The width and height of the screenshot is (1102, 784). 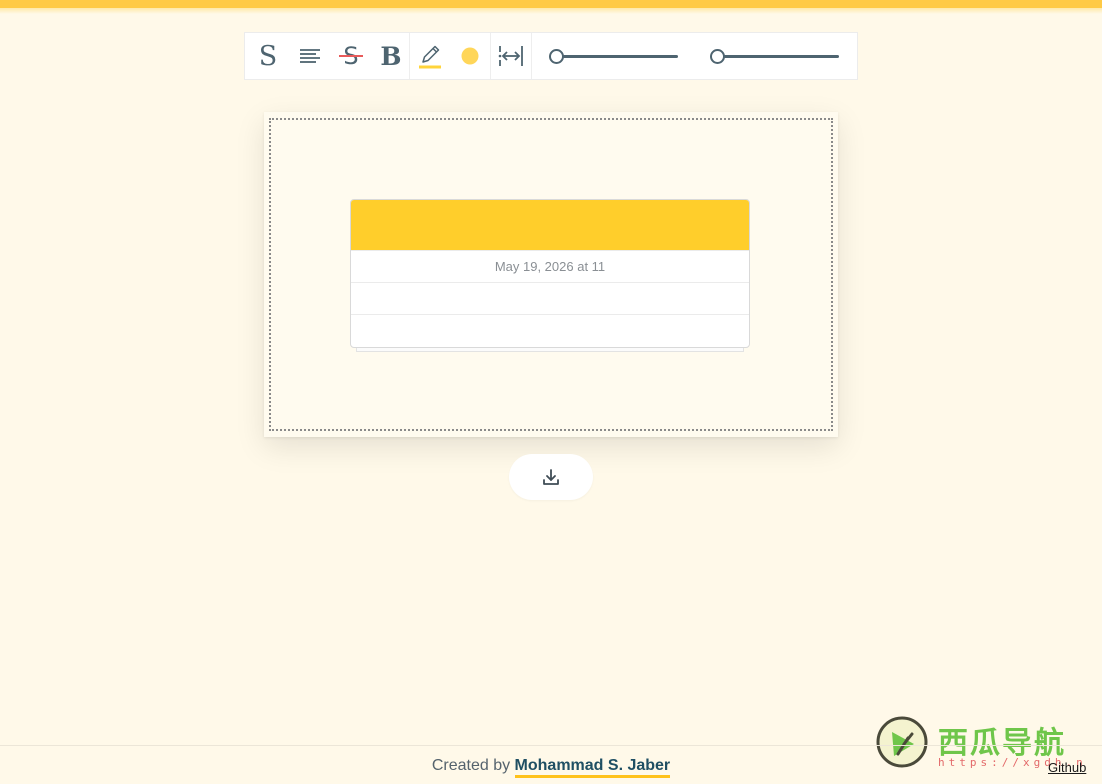 I want to click on align-lines-icon, so click(x=310, y=56).